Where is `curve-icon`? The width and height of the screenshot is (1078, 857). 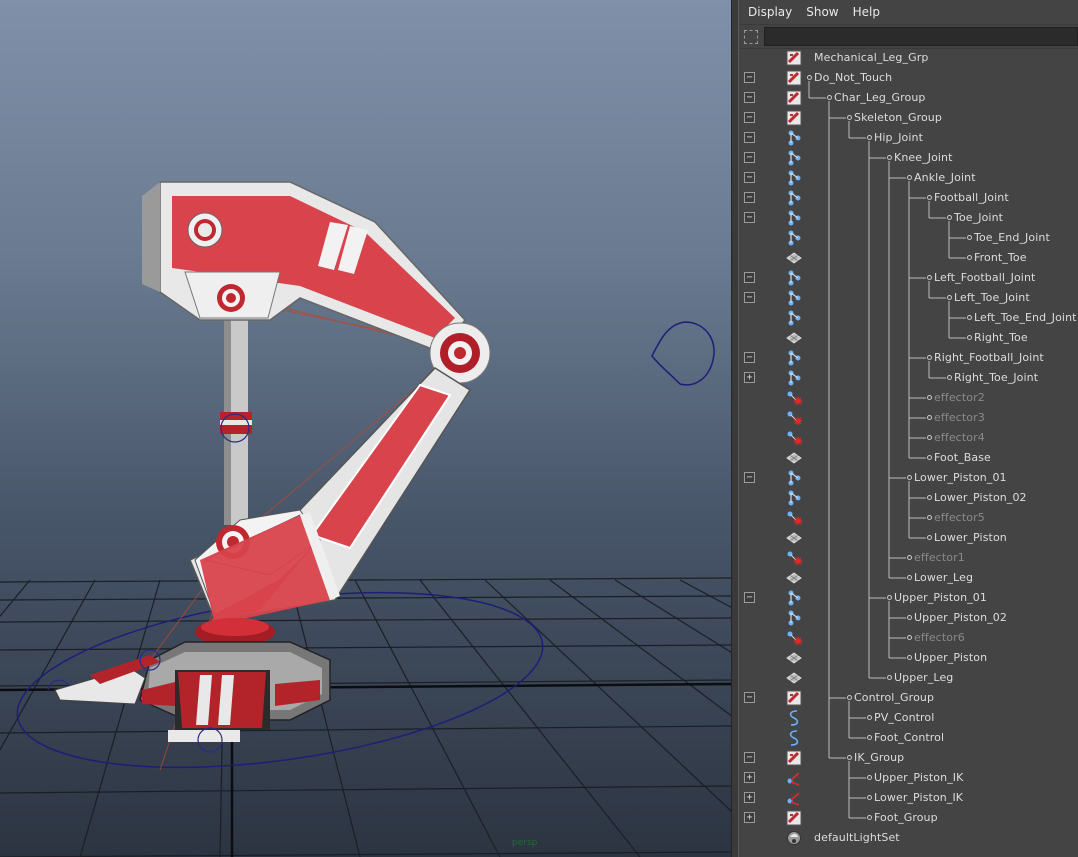
curve-icon is located at coordinates (794, 718).